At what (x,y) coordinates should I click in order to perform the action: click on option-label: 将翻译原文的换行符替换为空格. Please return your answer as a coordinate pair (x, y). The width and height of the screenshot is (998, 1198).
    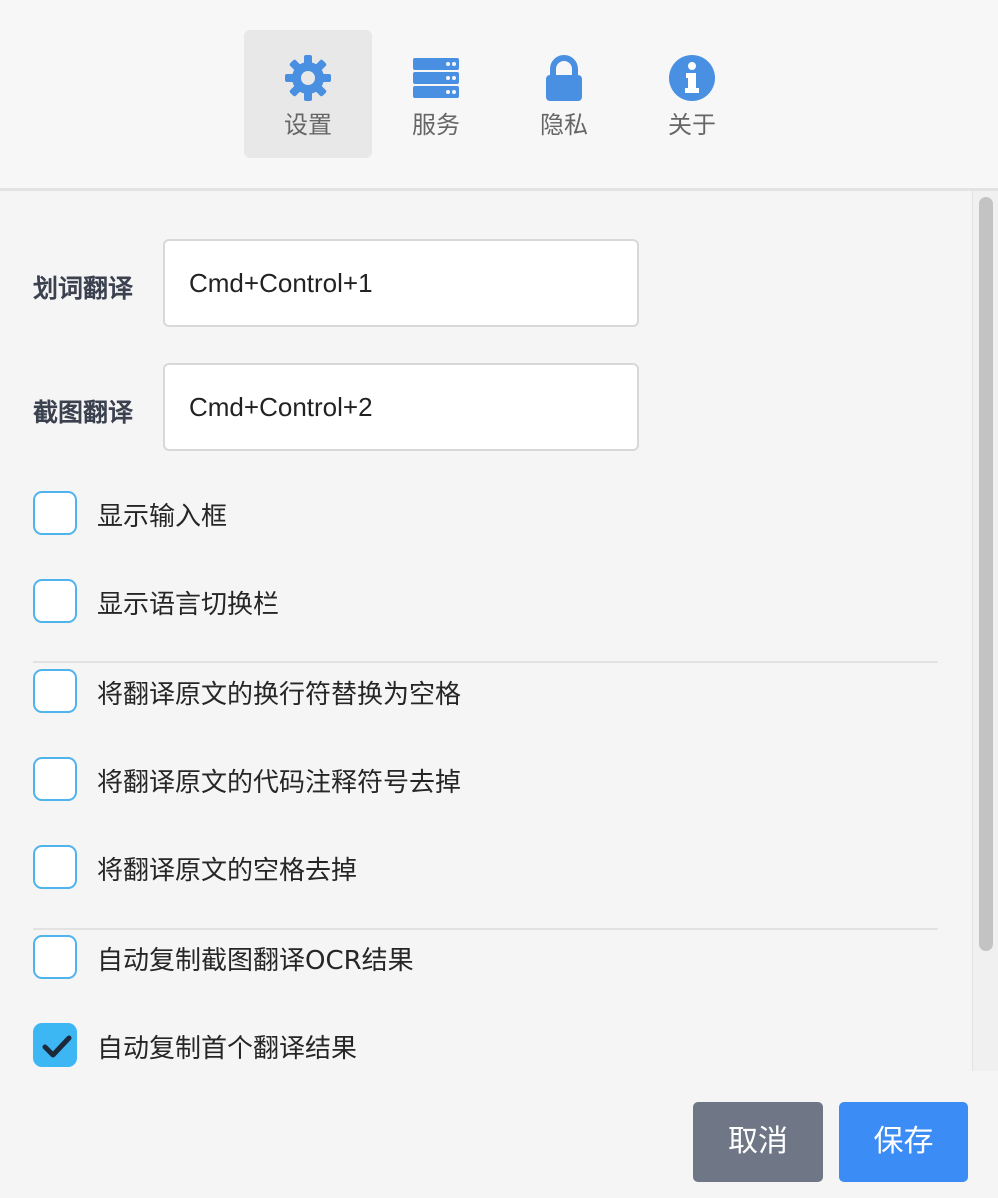
    Looking at the image, I should click on (279, 695).